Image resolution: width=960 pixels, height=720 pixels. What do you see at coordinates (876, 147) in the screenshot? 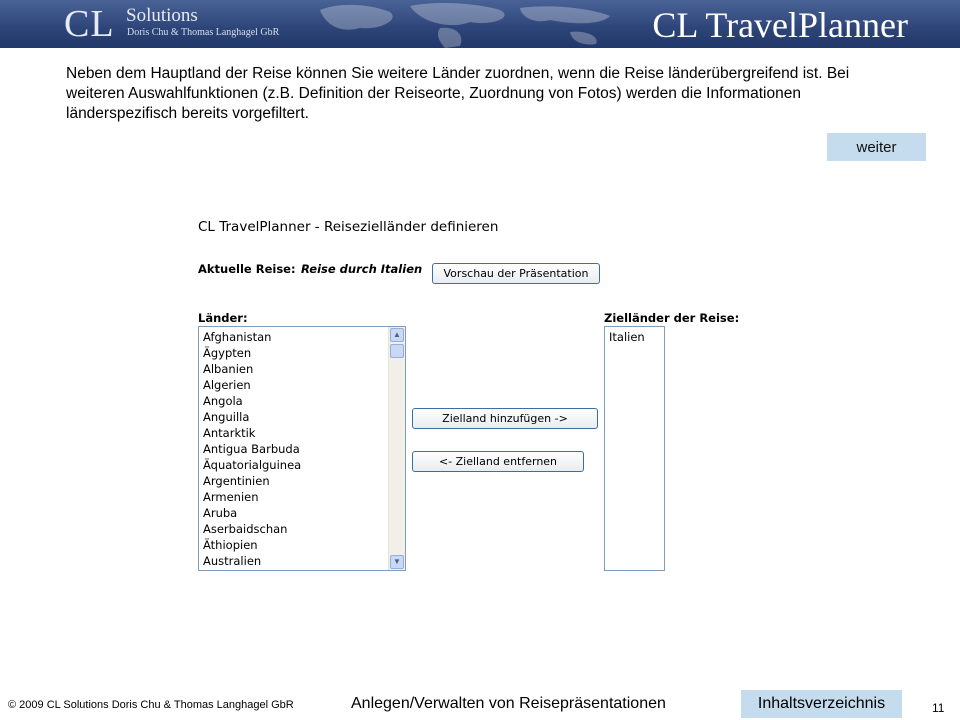
I see `next-button: weiter` at bounding box center [876, 147].